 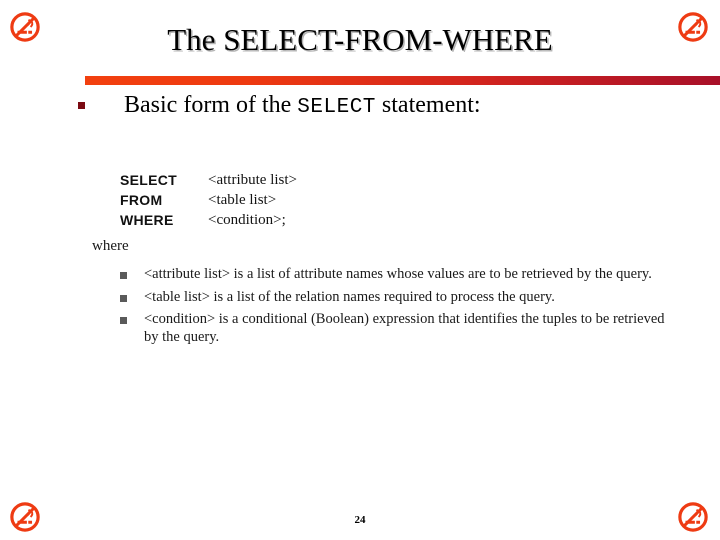 I want to click on title-divider-bar, so click(x=402, y=80).